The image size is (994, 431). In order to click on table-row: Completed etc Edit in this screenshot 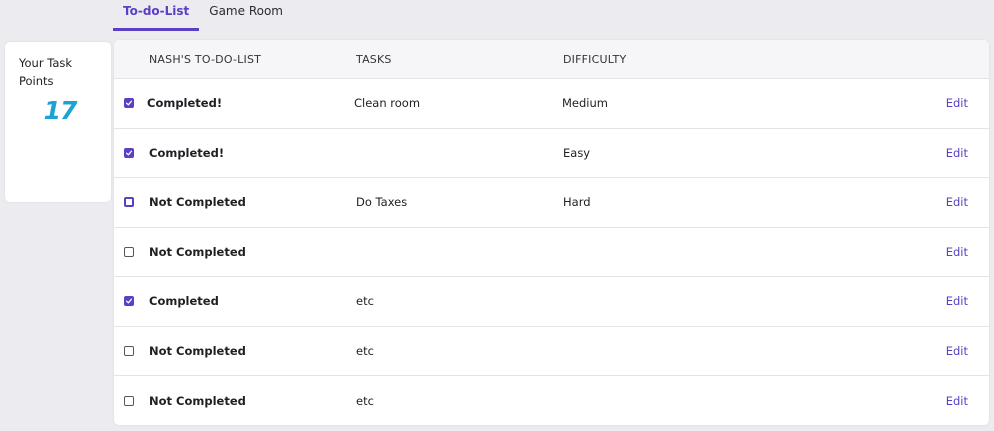, I will do `click(551, 302)`.